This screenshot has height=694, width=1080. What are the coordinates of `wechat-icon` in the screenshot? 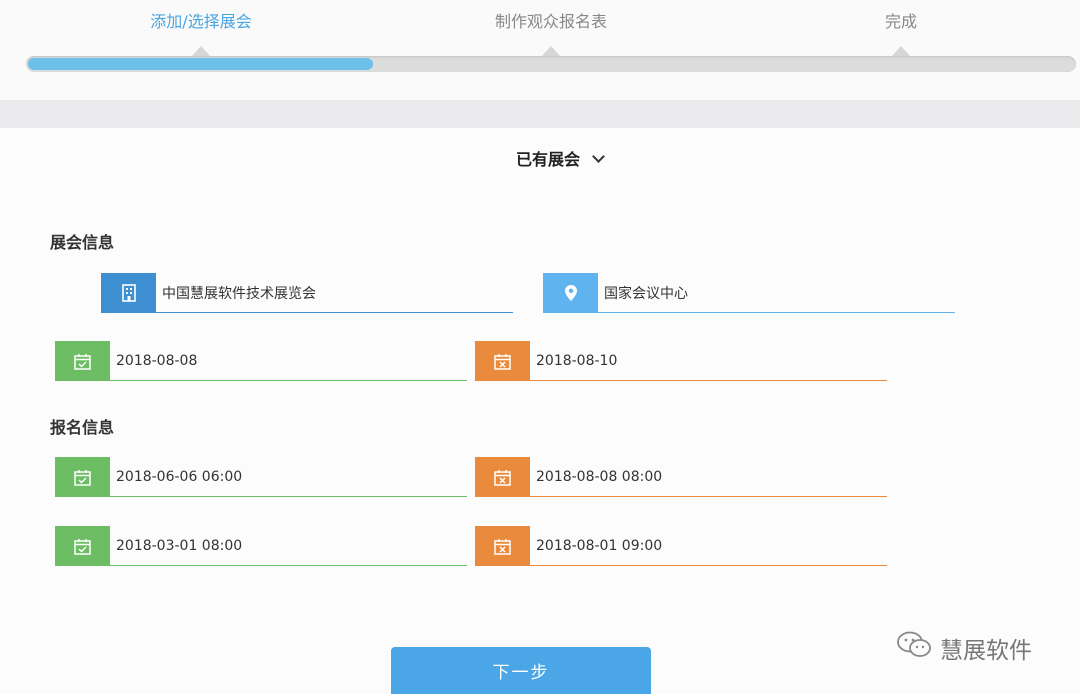 It's located at (915, 648).